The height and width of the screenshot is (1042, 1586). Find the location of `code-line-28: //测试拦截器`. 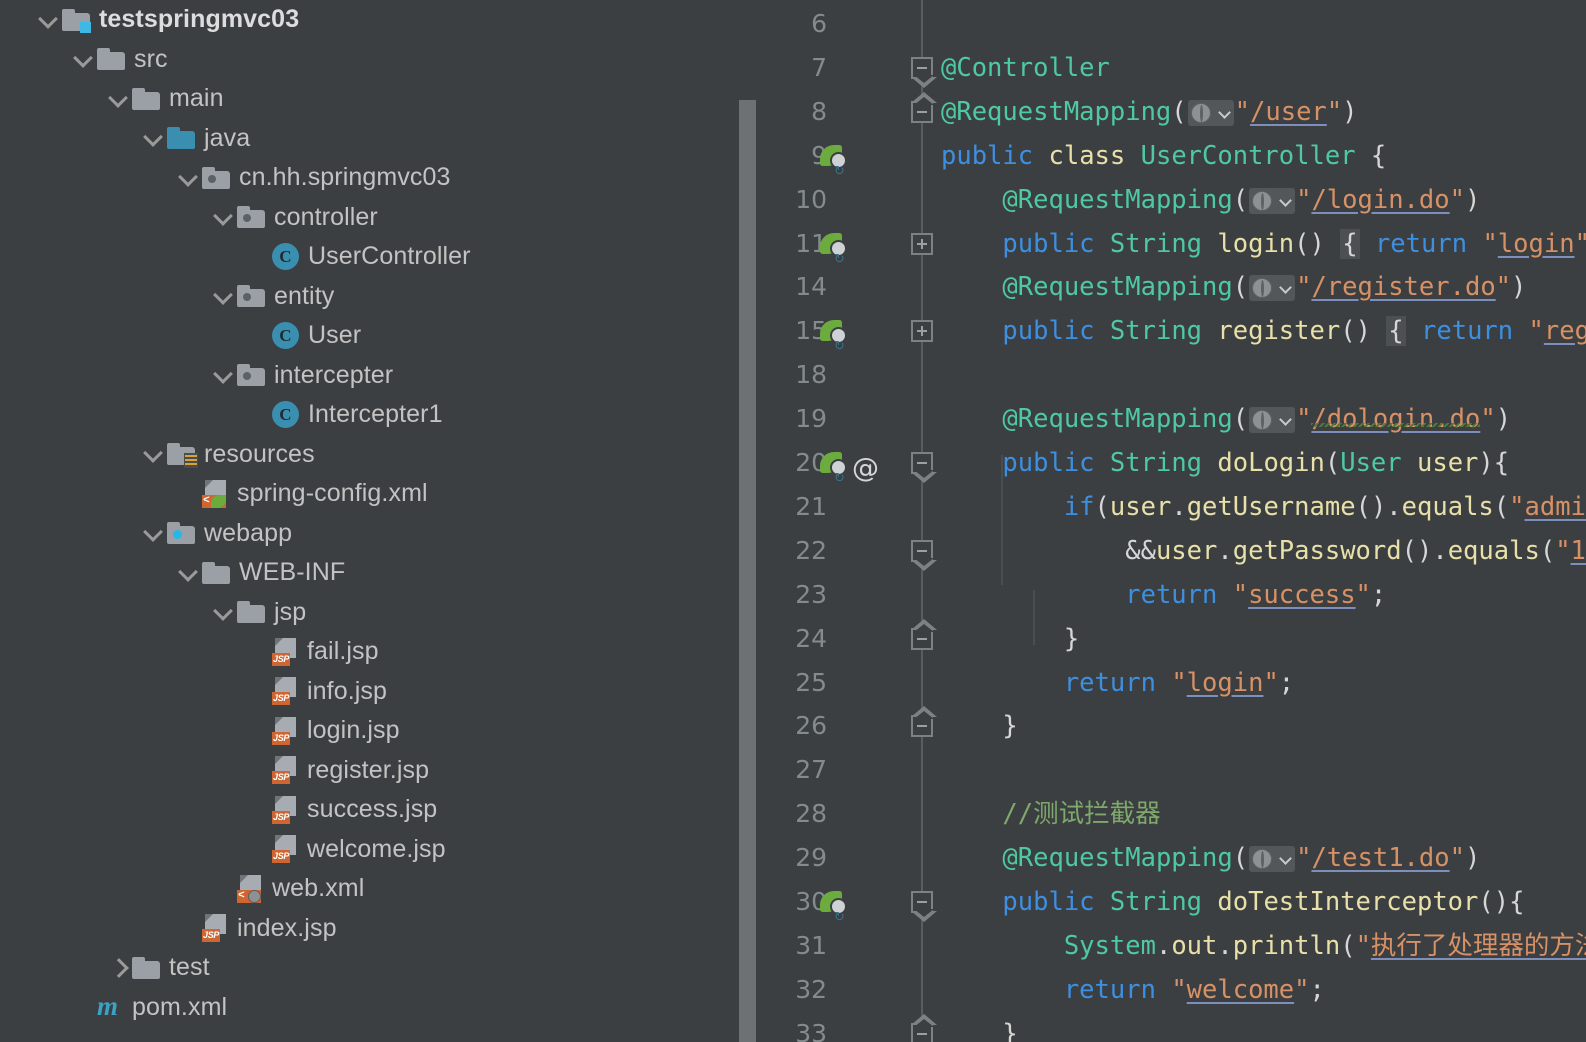

code-line-28: //测试拦截器 is located at coordinates (1050, 814).